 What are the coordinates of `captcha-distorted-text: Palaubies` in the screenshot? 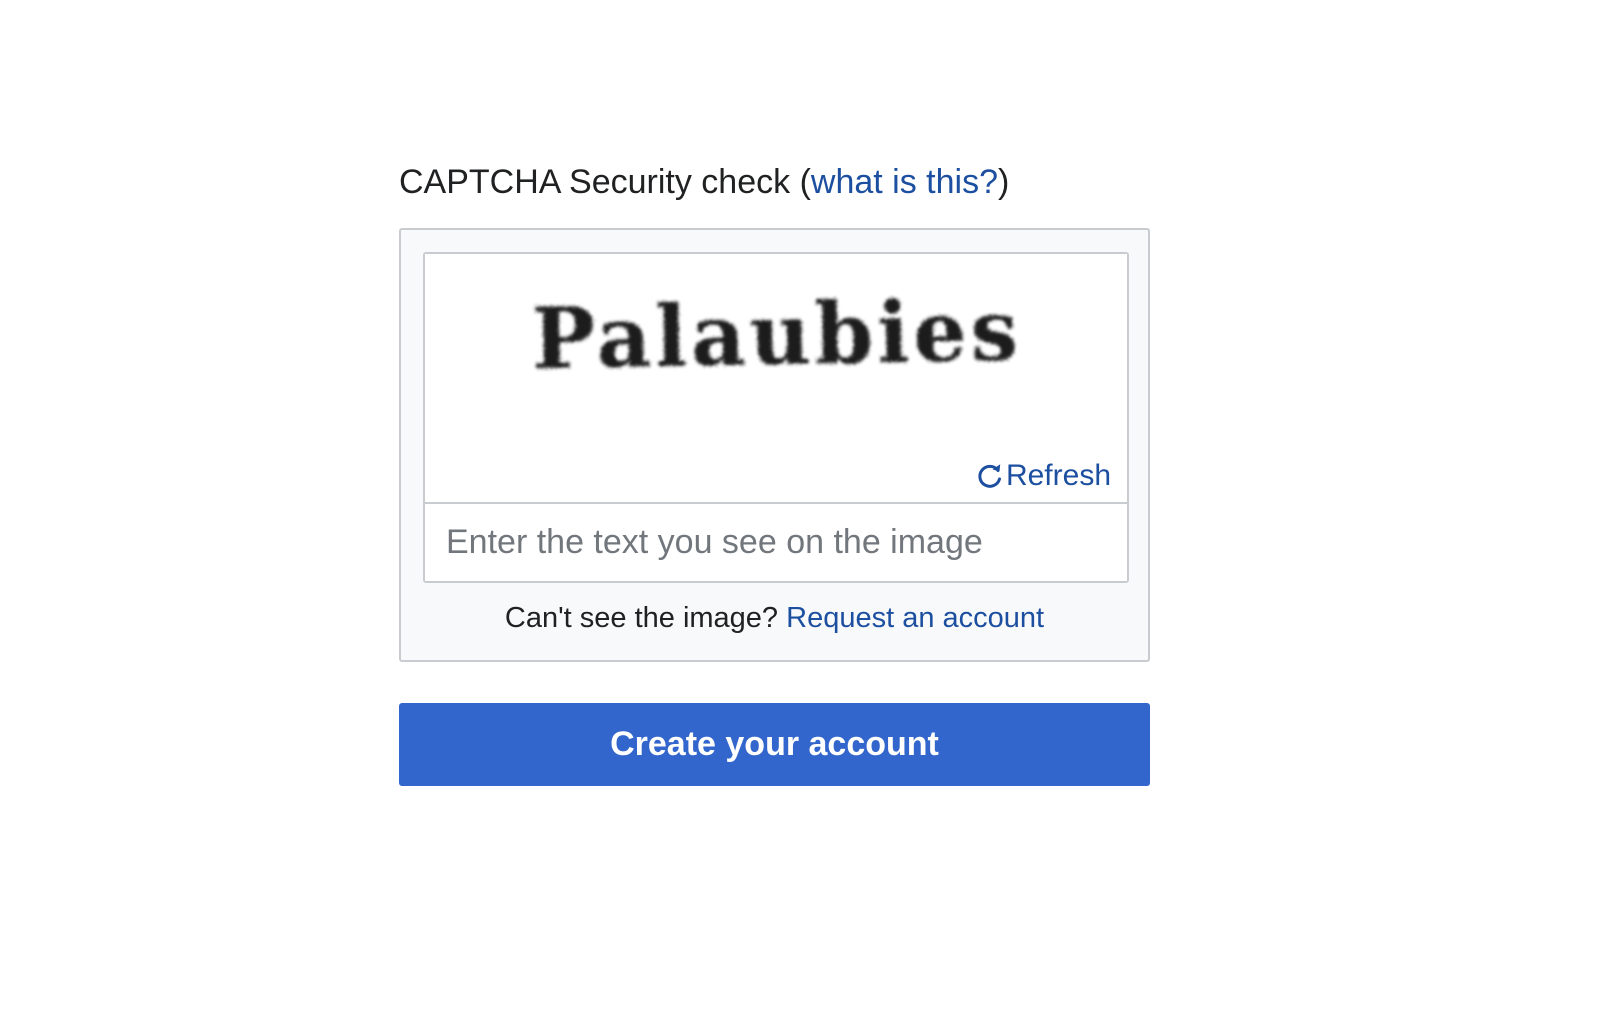 It's located at (777, 335).